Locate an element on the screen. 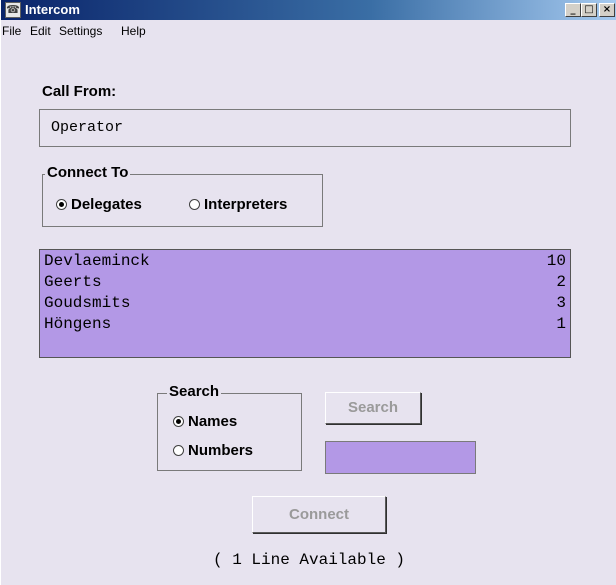  radio-numbers: Numbers is located at coordinates (213, 450).